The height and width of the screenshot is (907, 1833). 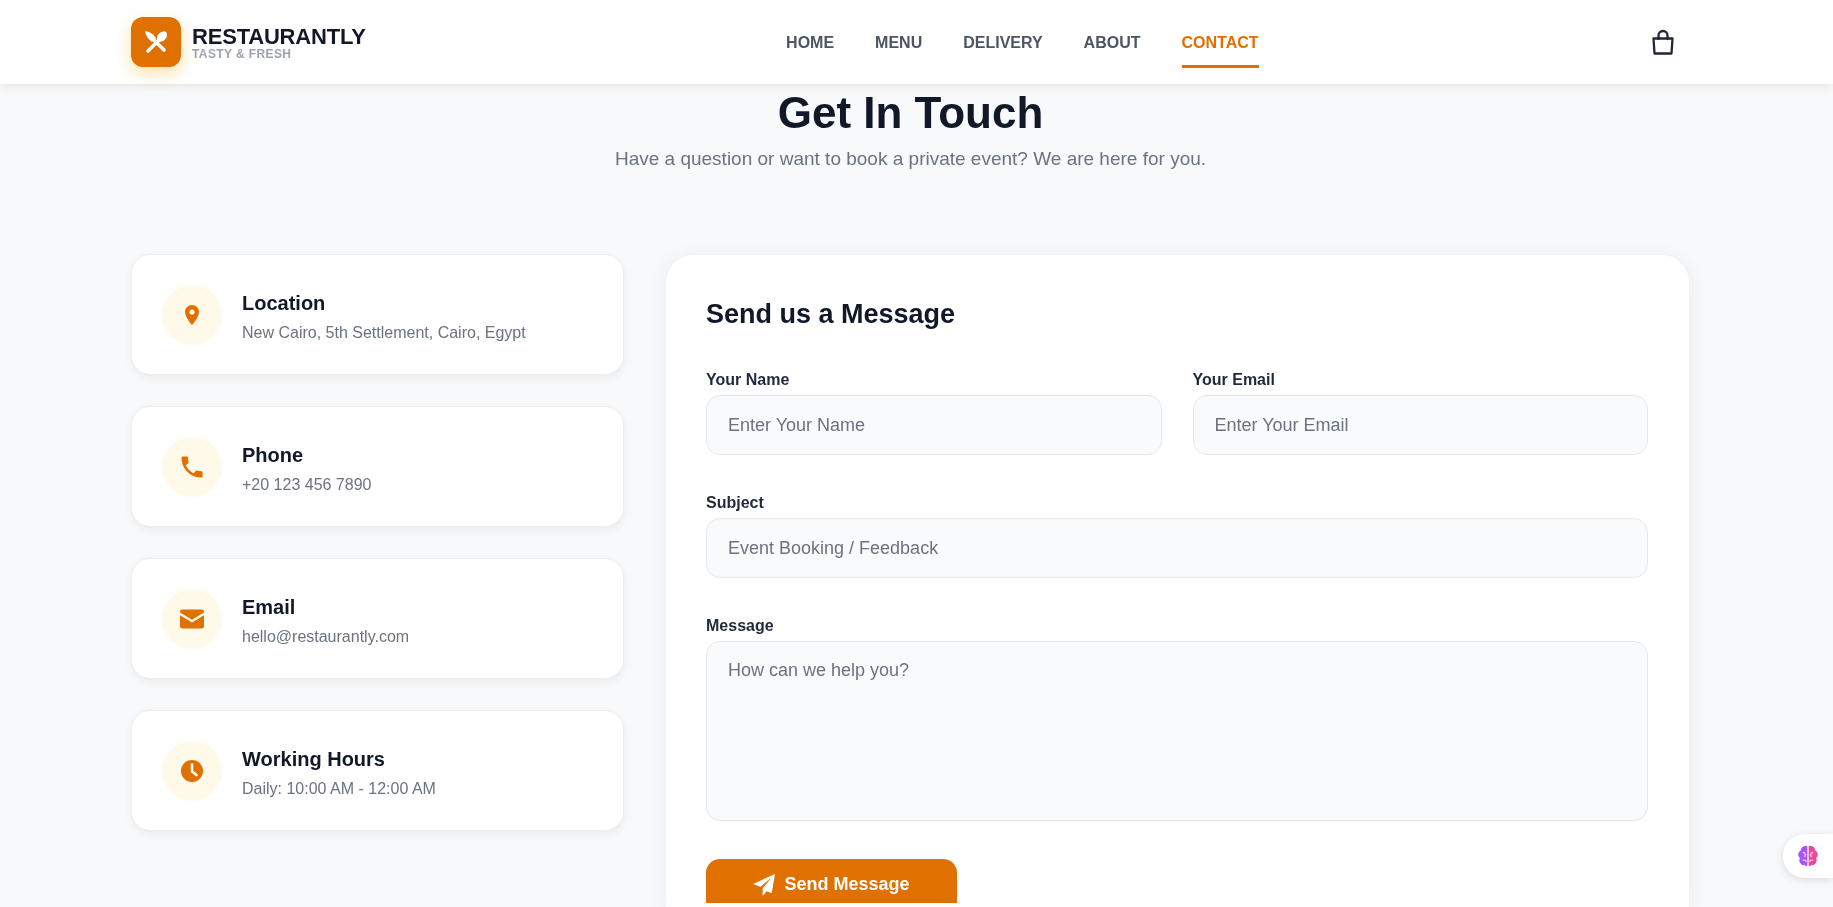 What do you see at coordinates (1003, 42) in the screenshot?
I see `nav-link: DELIVERY` at bounding box center [1003, 42].